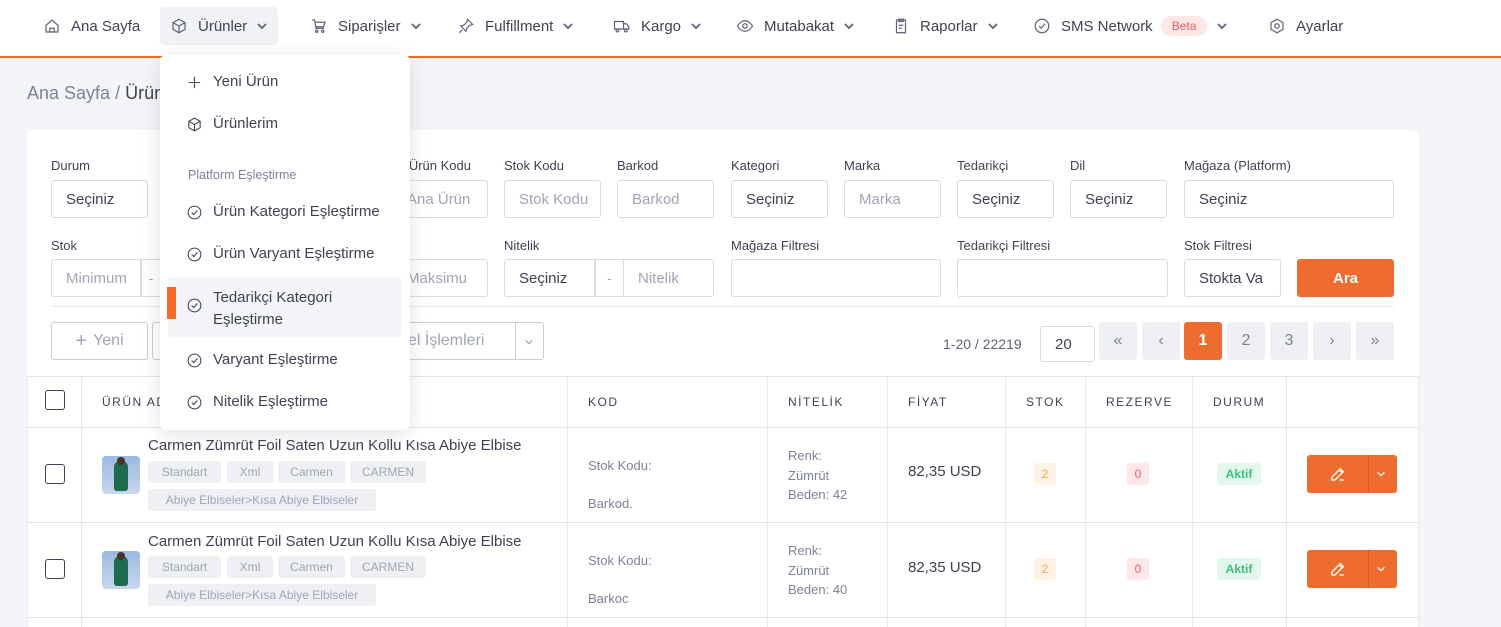 The height and width of the screenshot is (627, 1501). I want to click on page-1-button: 1, so click(1203, 341).